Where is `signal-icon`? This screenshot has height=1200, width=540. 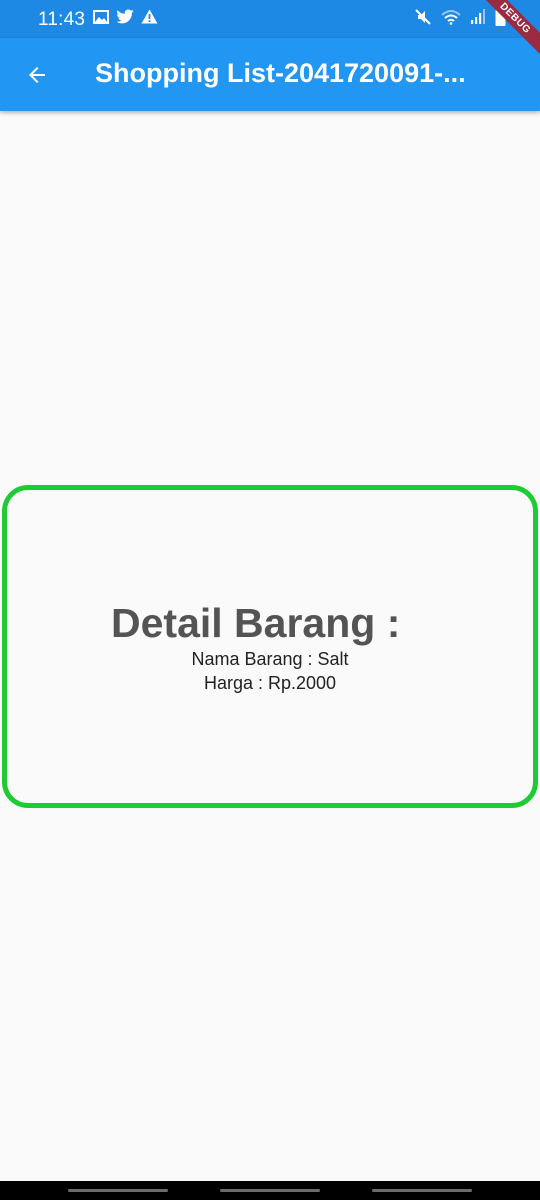 signal-icon is located at coordinates (478, 19).